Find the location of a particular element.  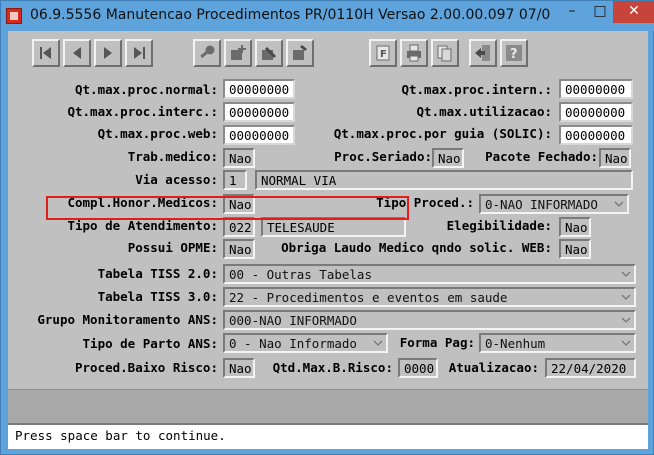

qt-max-proc-intern-label: Qt.max.proc.intern.: is located at coordinates (476, 89).